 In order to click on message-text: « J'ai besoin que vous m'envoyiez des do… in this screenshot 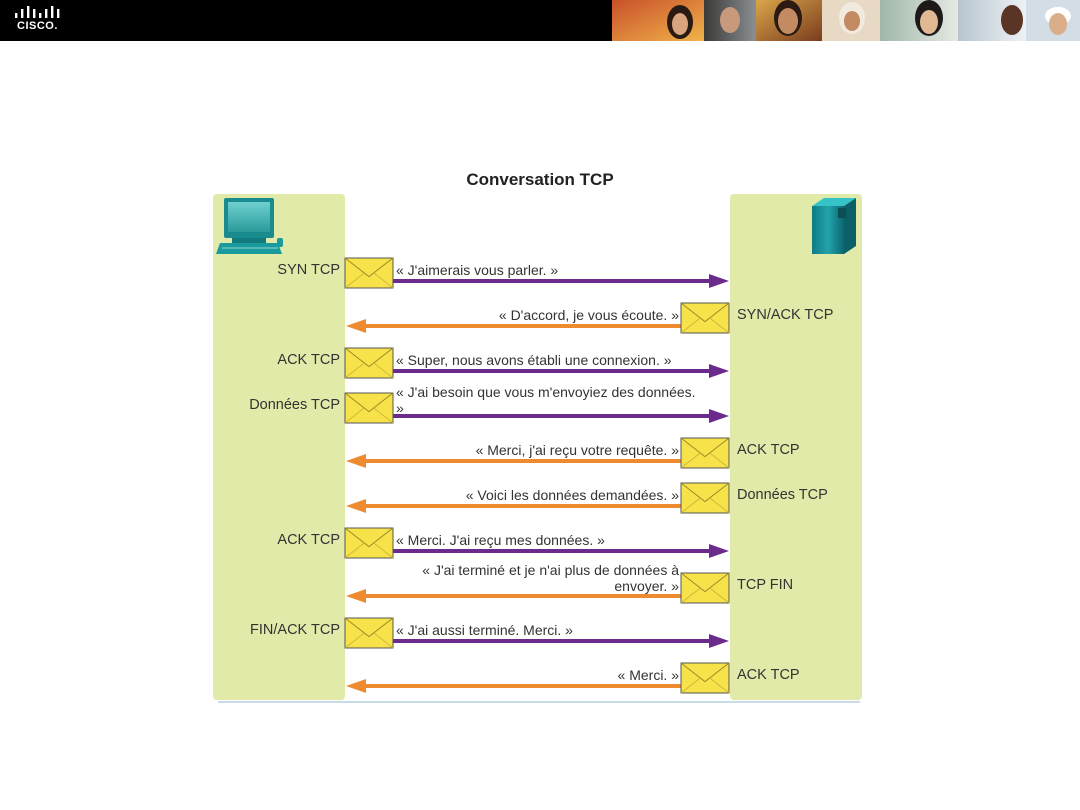, I will do `click(546, 400)`.